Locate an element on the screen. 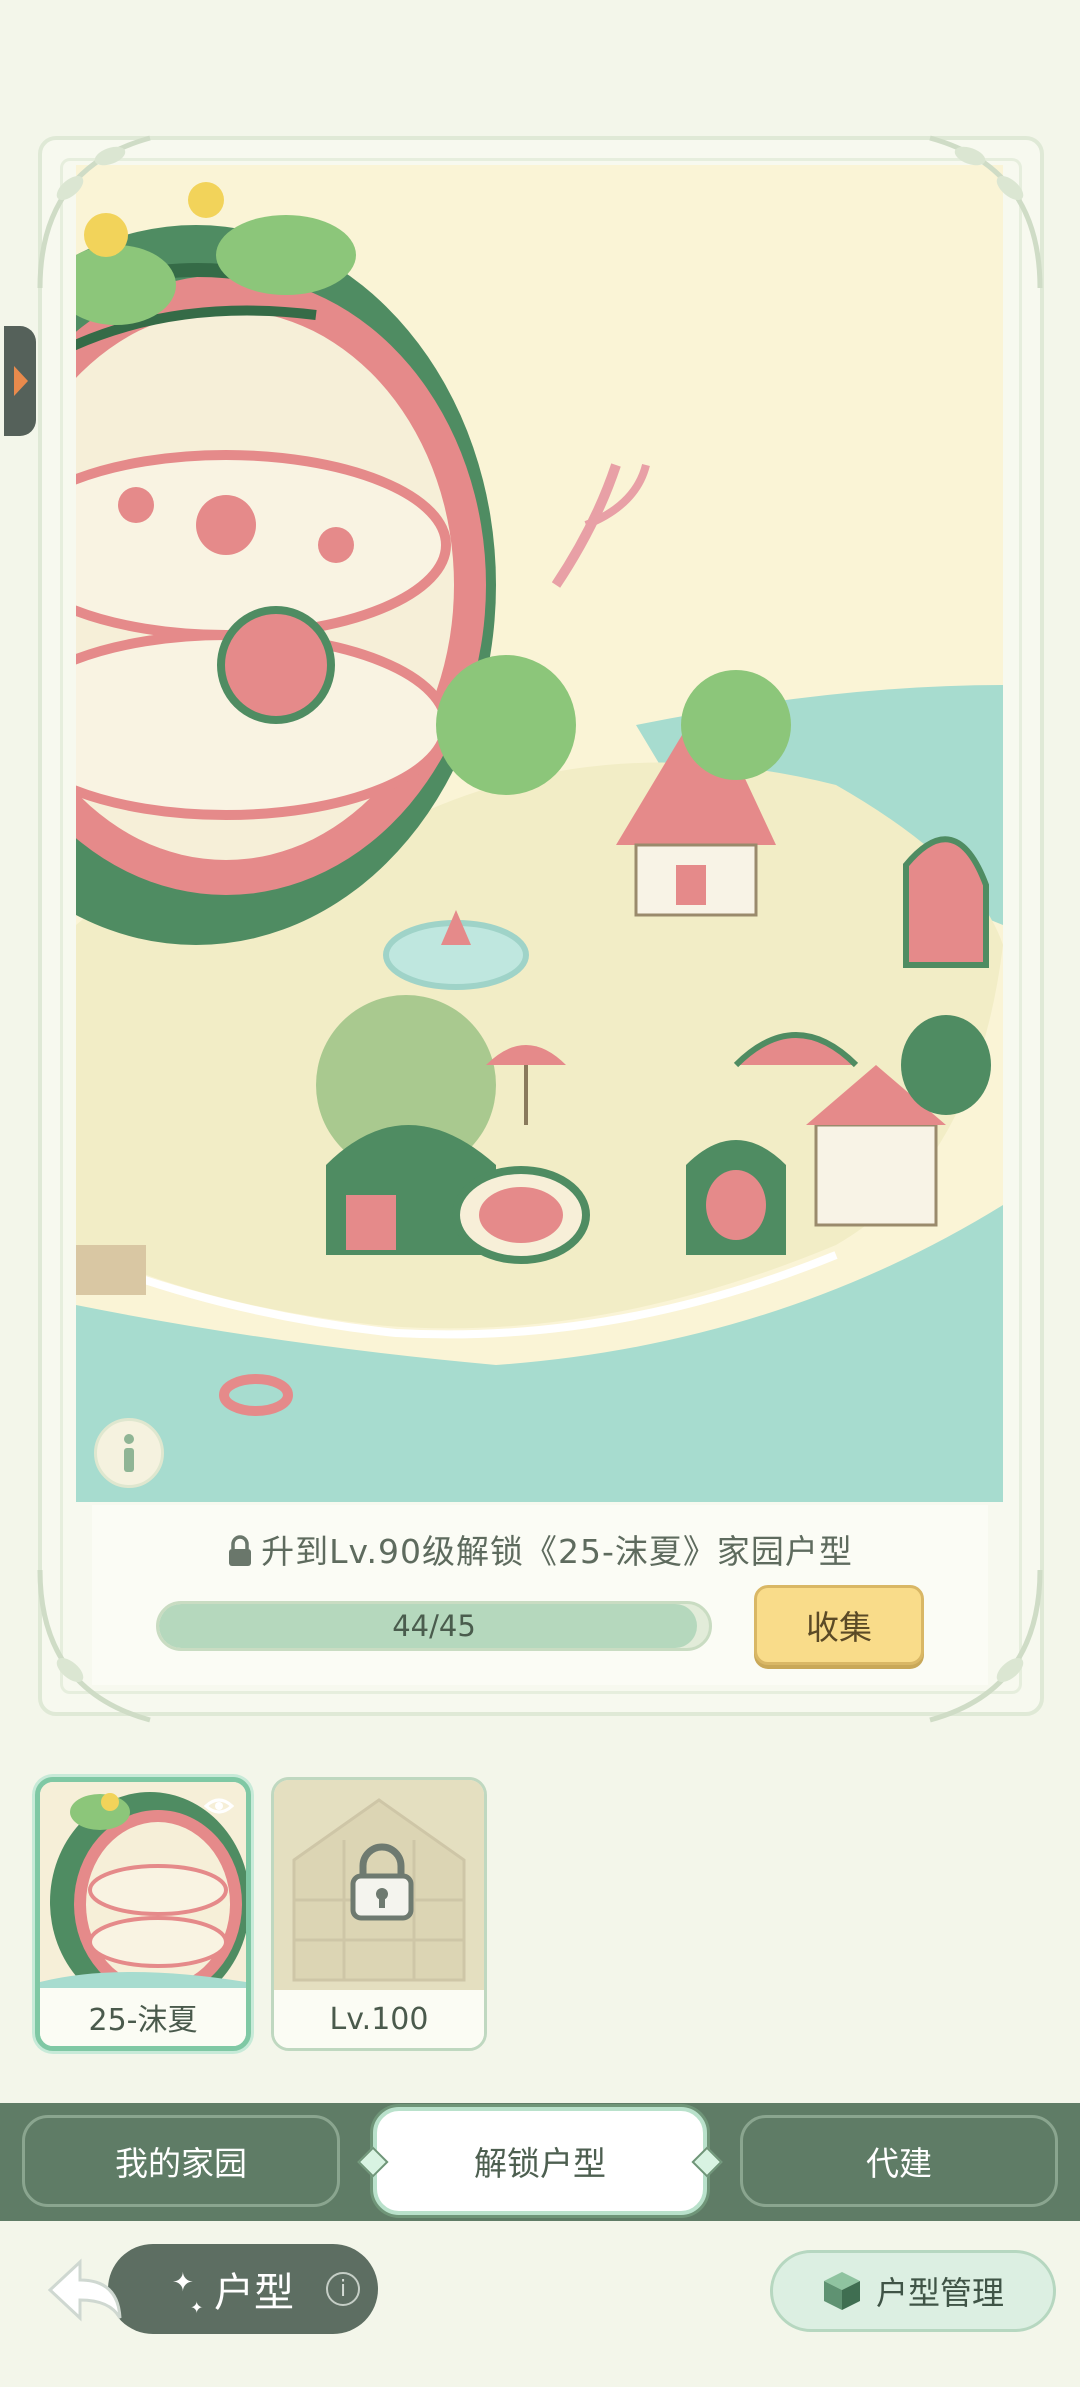 The width and height of the screenshot is (1080, 2387). back-arrow-icon is located at coordinates (85, 2290).